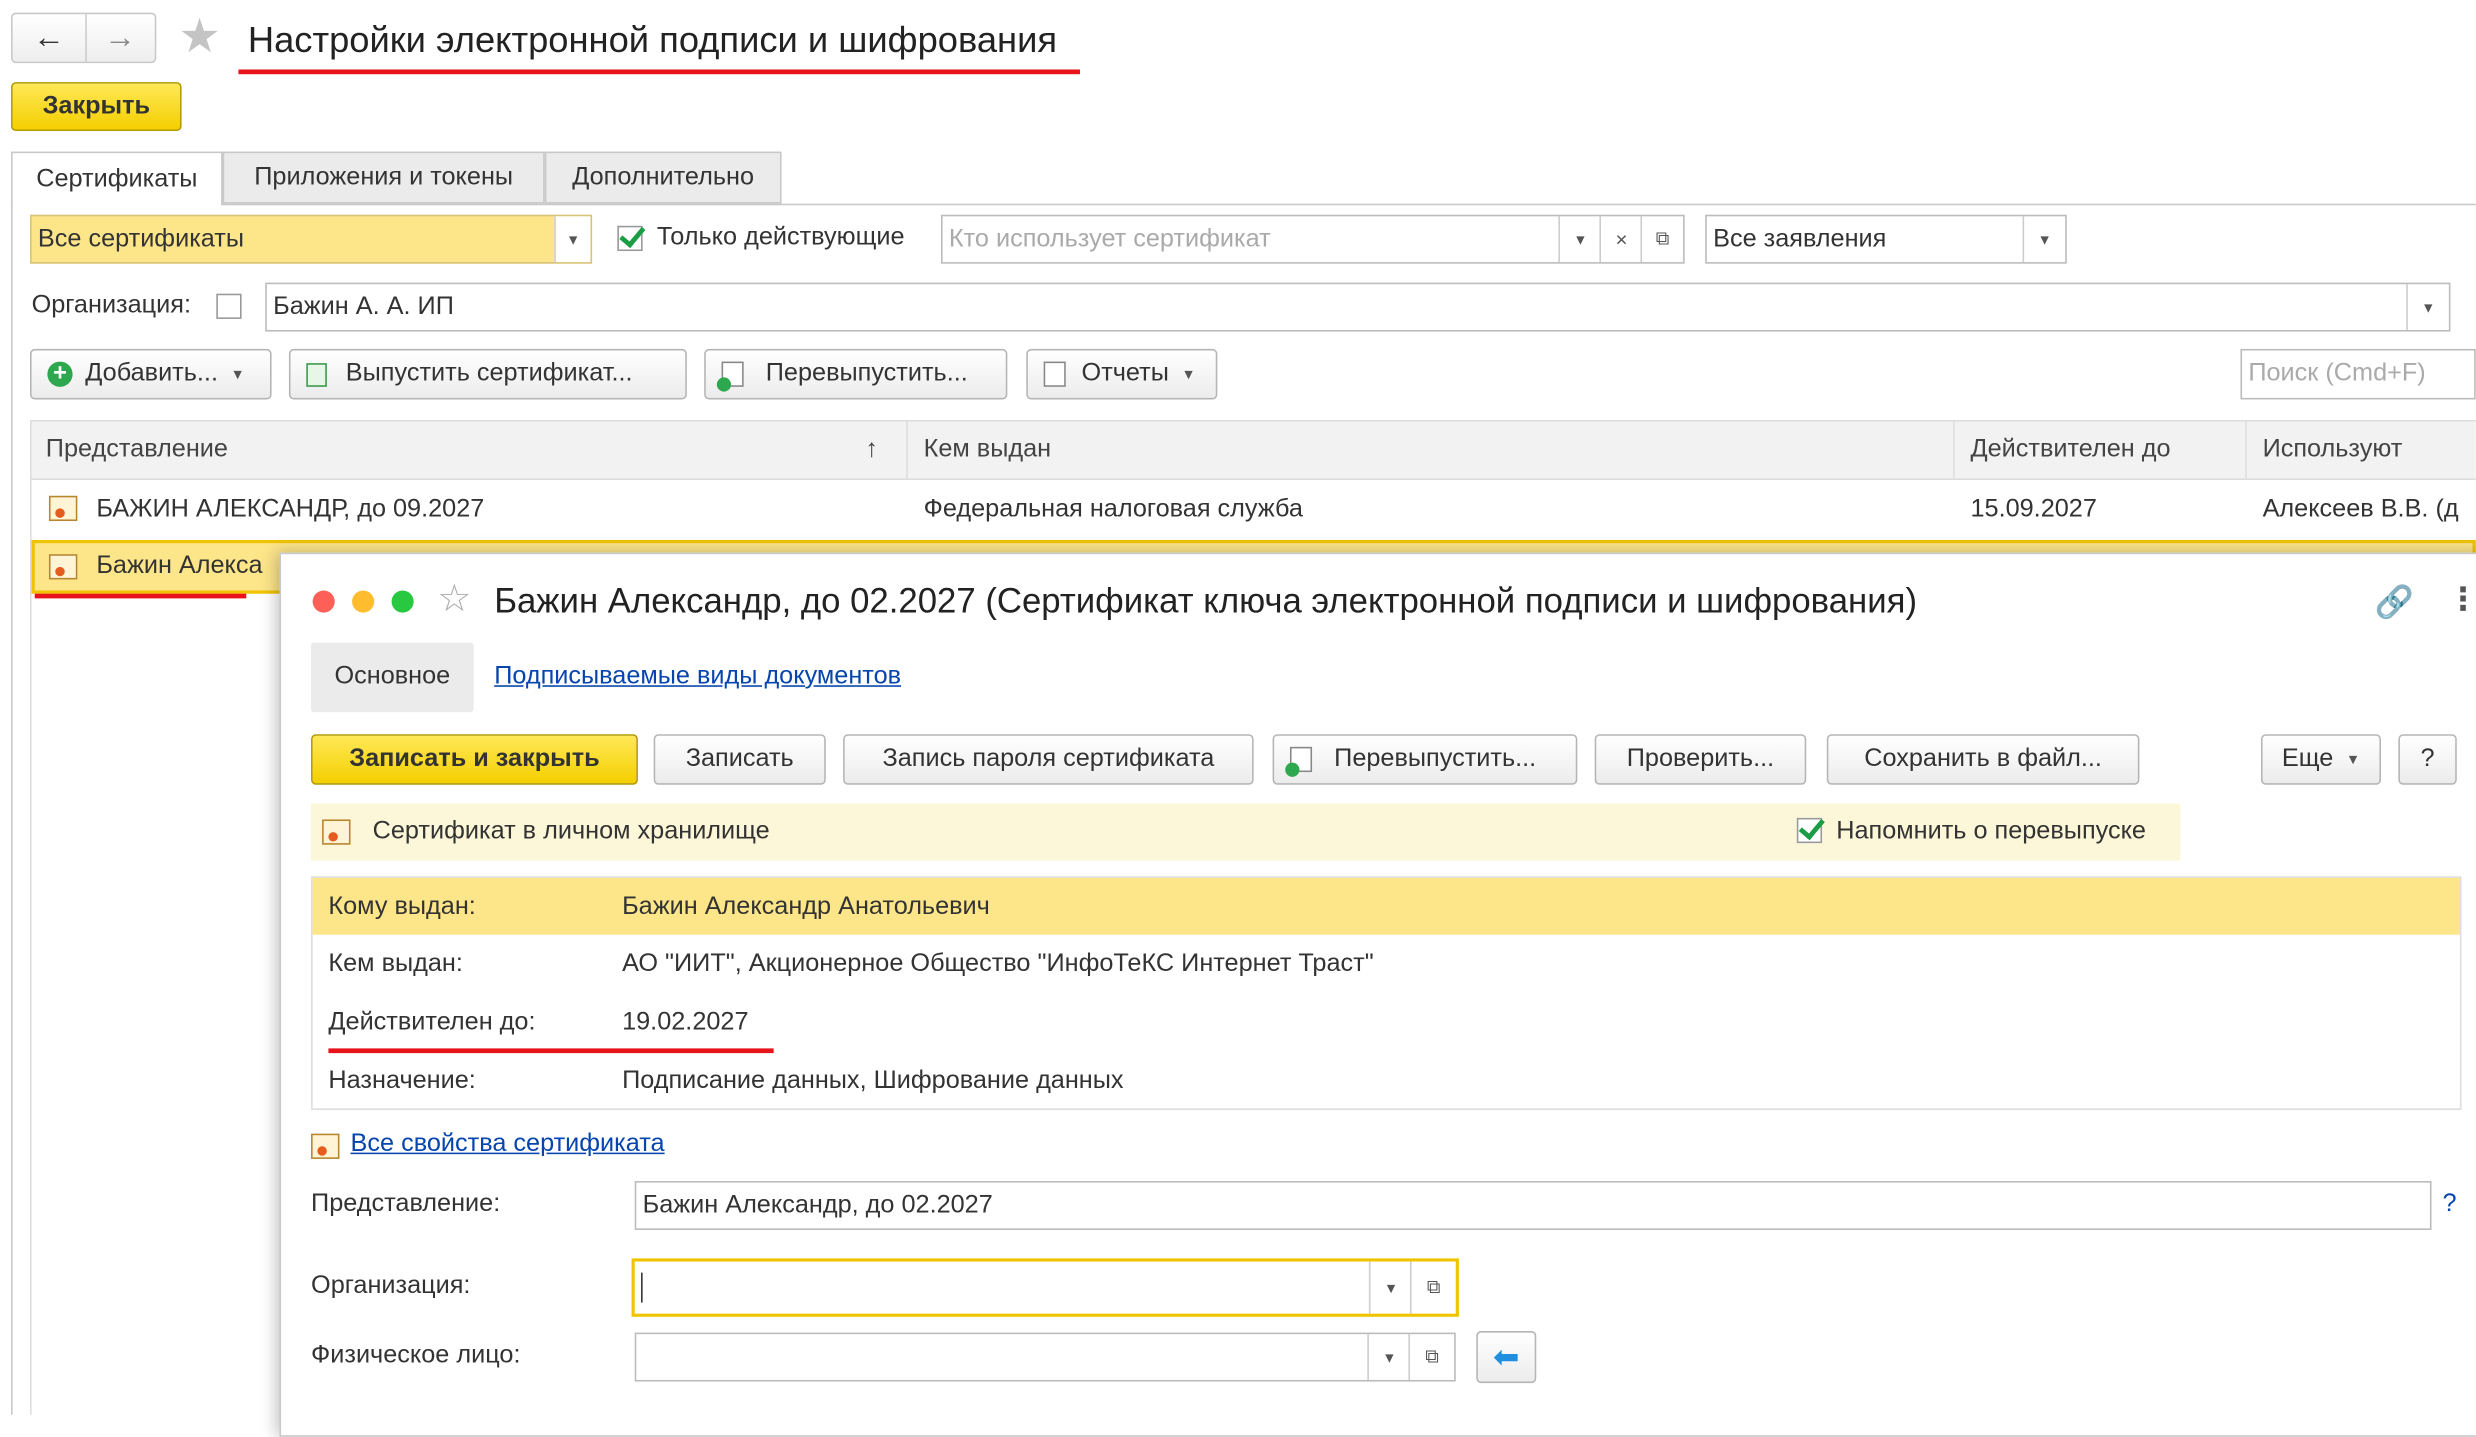  What do you see at coordinates (323, 601) in the screenshot?
I see `close-window-icon` at bounding box center [323, 601].